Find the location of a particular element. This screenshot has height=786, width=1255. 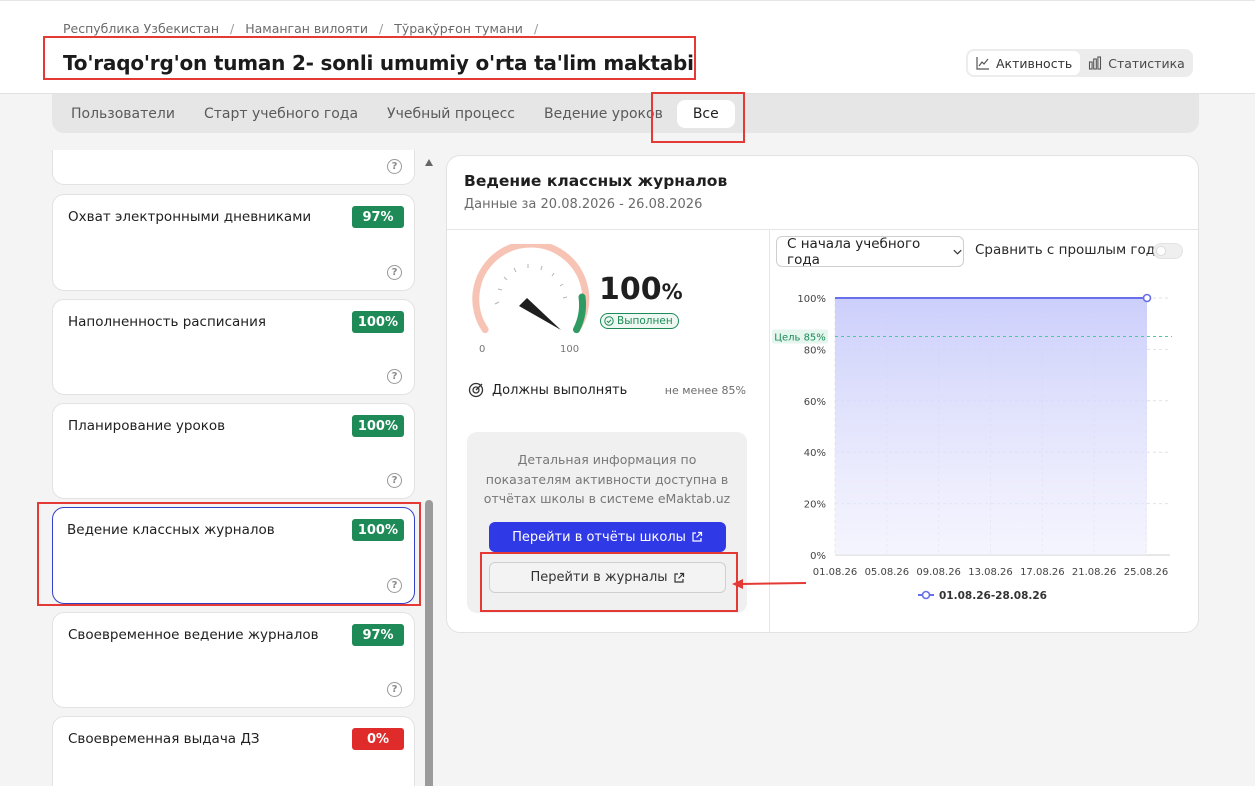

gauge-min-label: 0 is located at coordinates (482, 349).